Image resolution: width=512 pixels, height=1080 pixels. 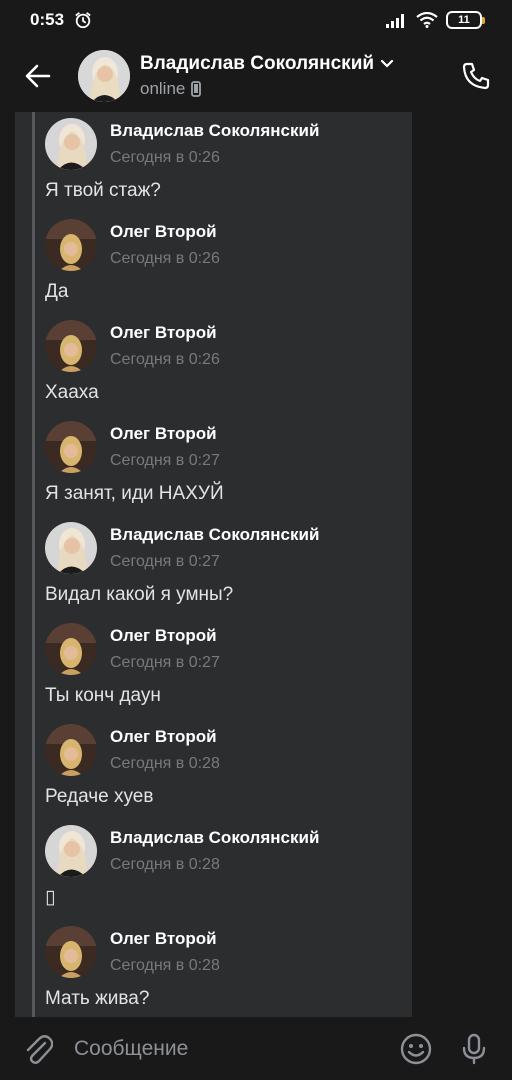 I want to click on message-text: Редаче хуев, so click(x=99, y=796).